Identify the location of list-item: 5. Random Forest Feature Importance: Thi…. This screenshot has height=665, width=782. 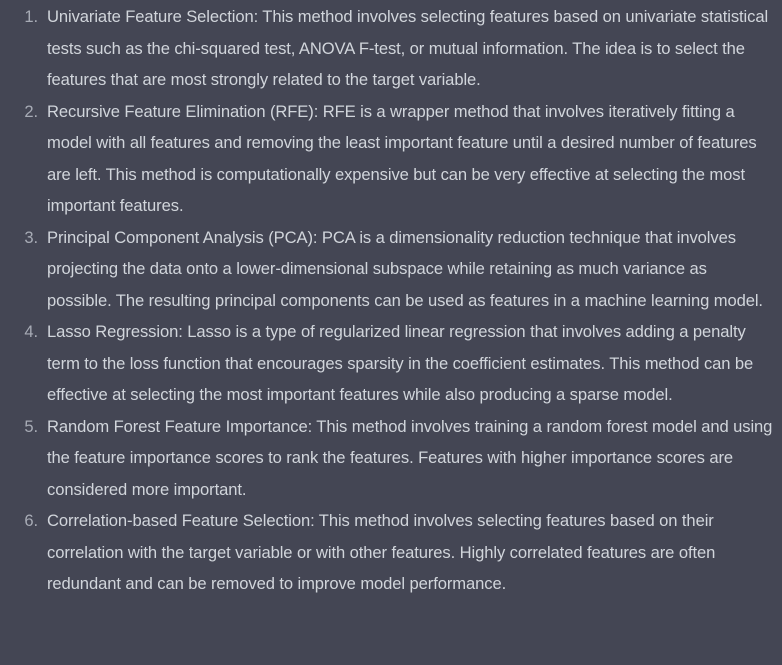
(387, 458).